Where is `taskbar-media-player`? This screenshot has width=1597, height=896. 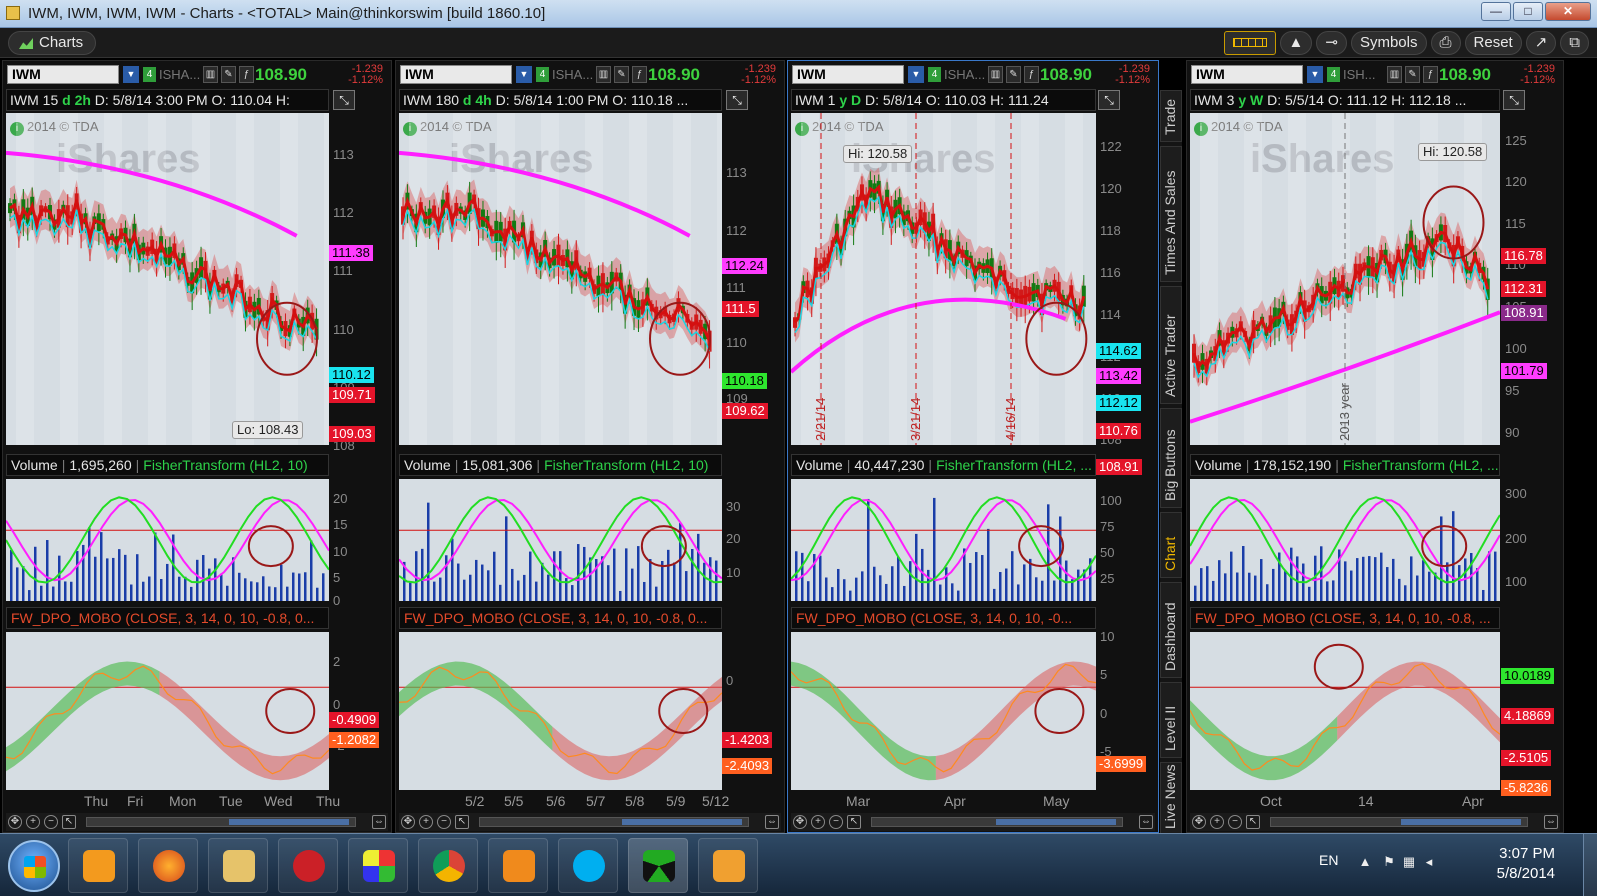 taskbar-media-player is located at coordinates (98, 865).